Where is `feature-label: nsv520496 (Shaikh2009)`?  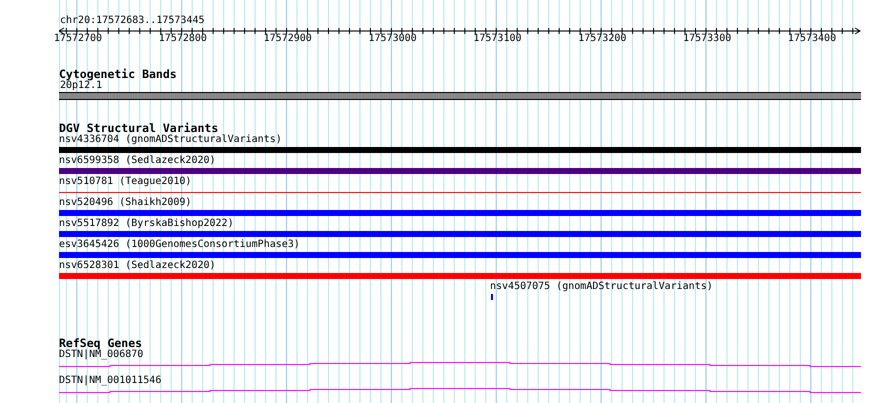
feature-label: nsv520496 (Shaikh2009) is located at coordinates (125, 202).